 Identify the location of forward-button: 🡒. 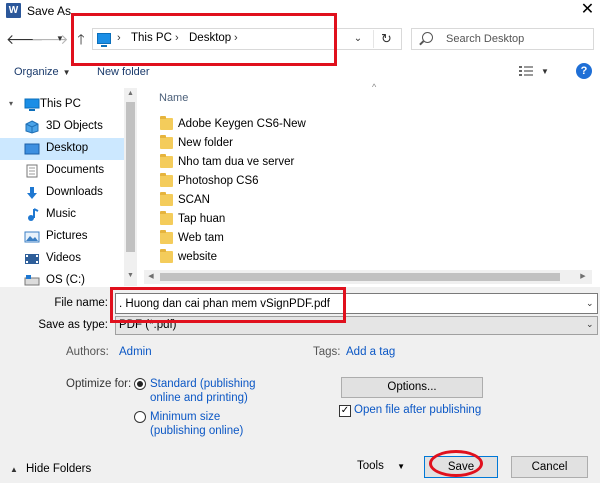
(50, 39).